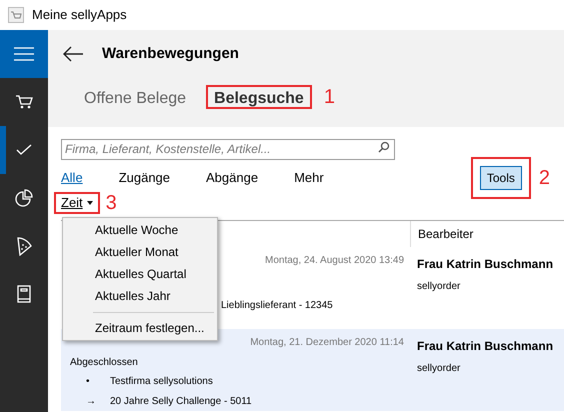 The image size is (564, 412). I want to click on filter-tab: Zugänge, so click(144, 178).